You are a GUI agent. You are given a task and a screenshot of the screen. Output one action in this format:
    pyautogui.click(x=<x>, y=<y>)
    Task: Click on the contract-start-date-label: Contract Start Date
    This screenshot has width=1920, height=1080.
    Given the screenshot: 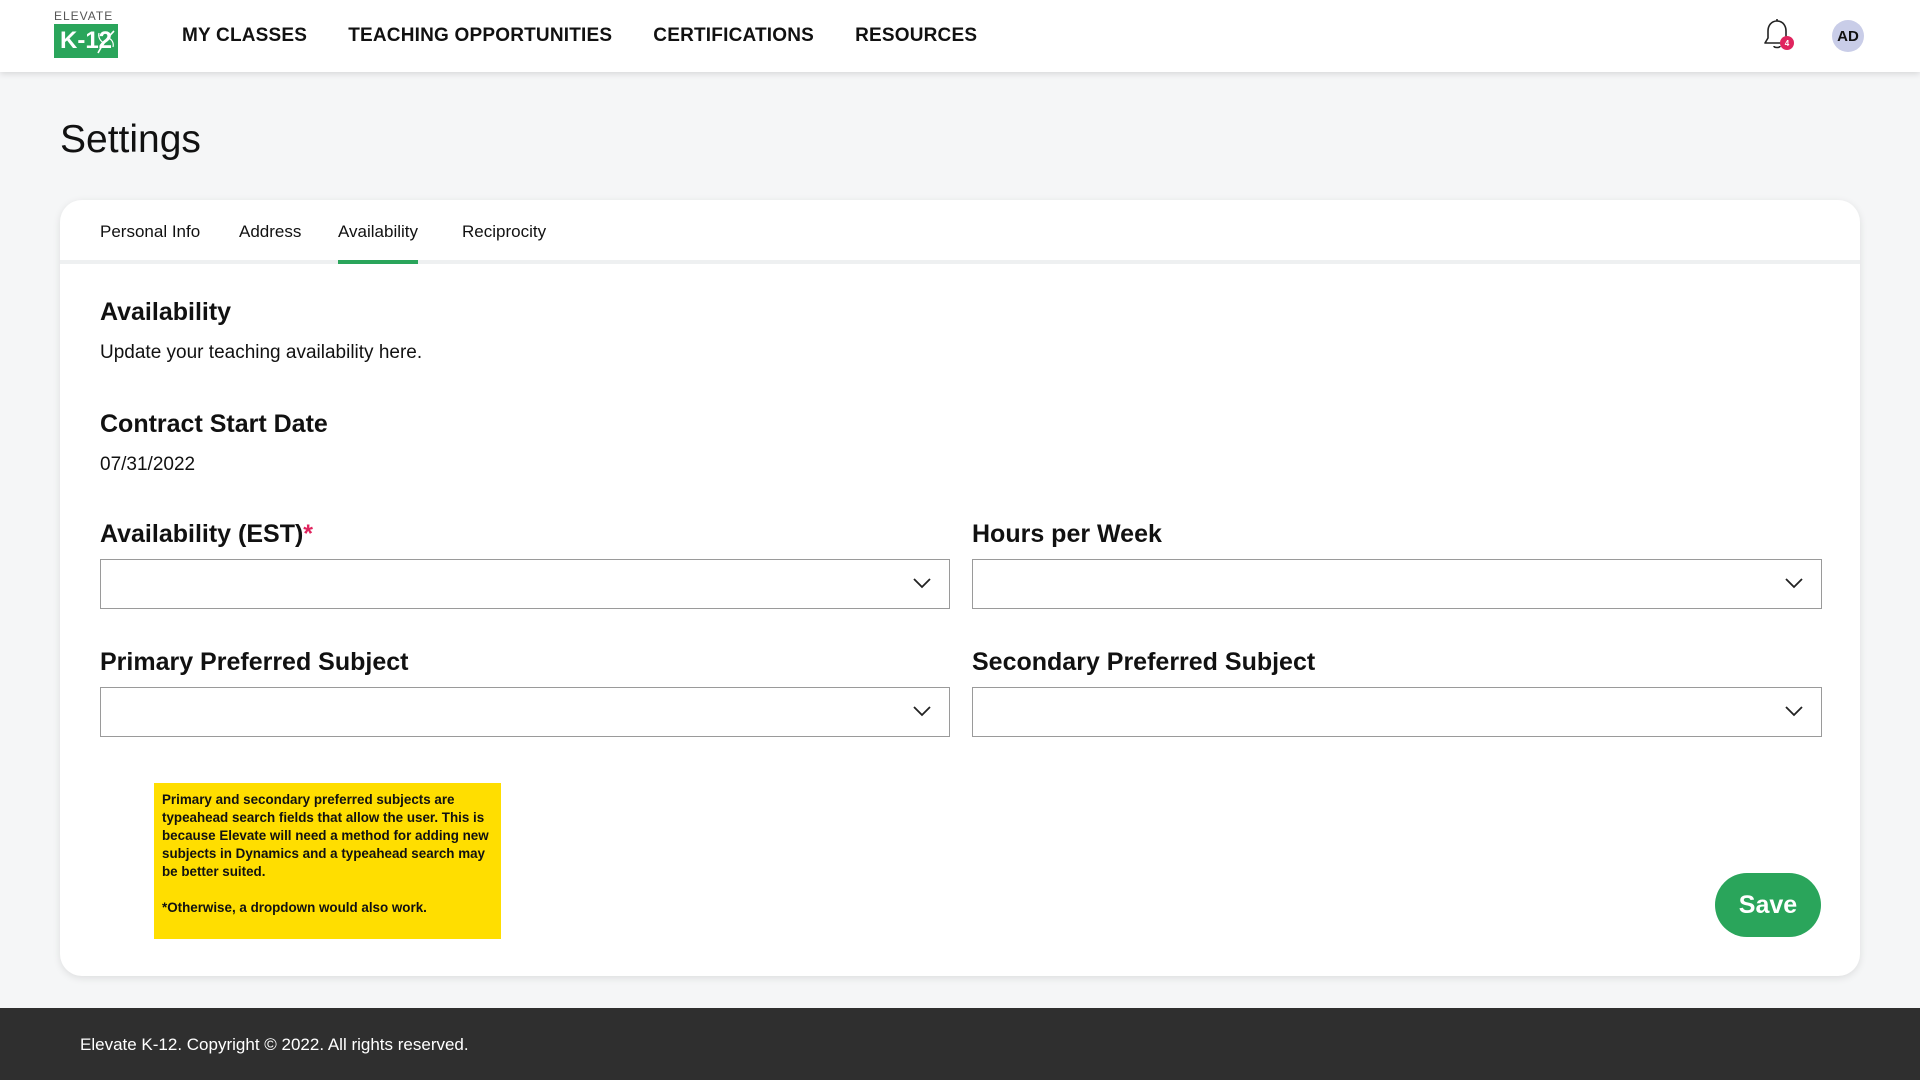 What is the action you would take?
    pyautogui.click(x=214, y=424)
    